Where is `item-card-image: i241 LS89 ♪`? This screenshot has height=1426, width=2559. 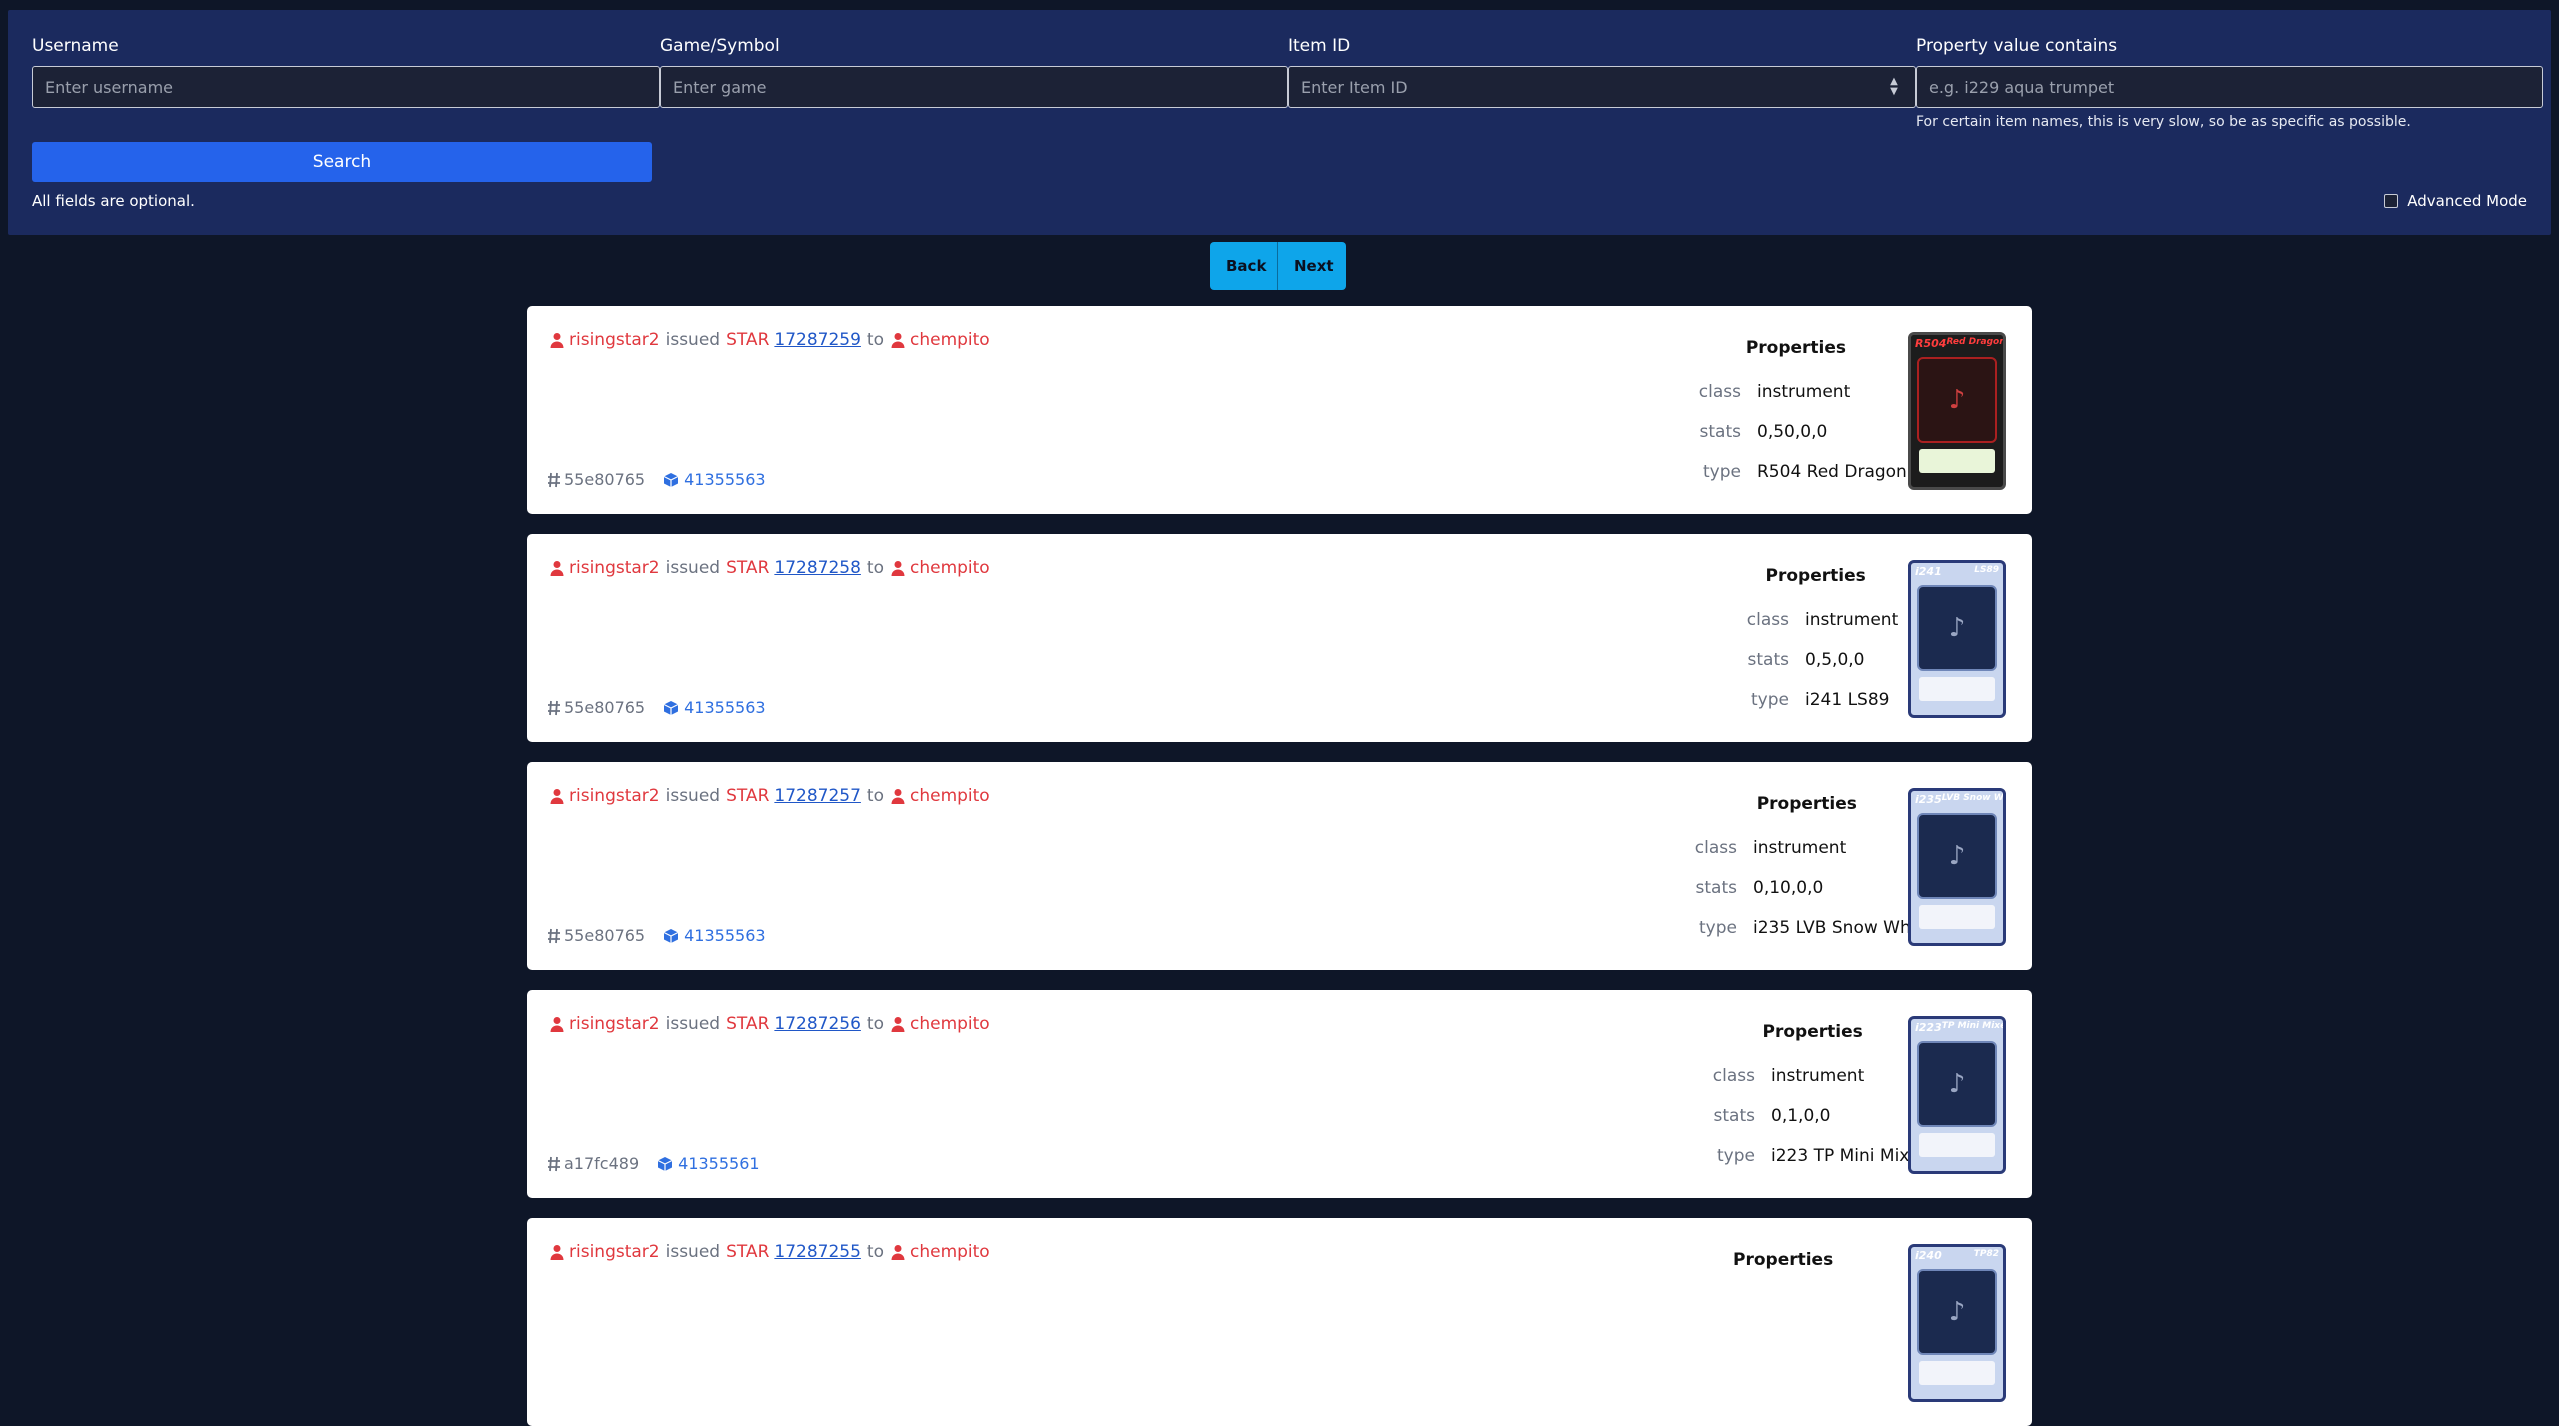
item-card-image: i241 LS89 ♪ is located at coordinates (1957, 639).